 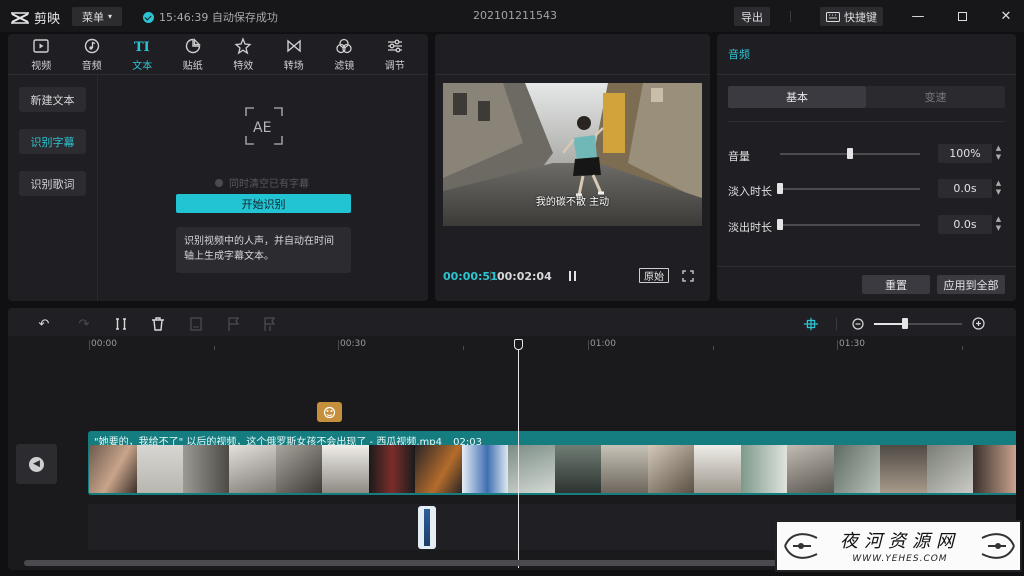 What do you see at coordinates (427, 527) in the screenshot?
I see `transition-clip` at bounding box center [427, 527].